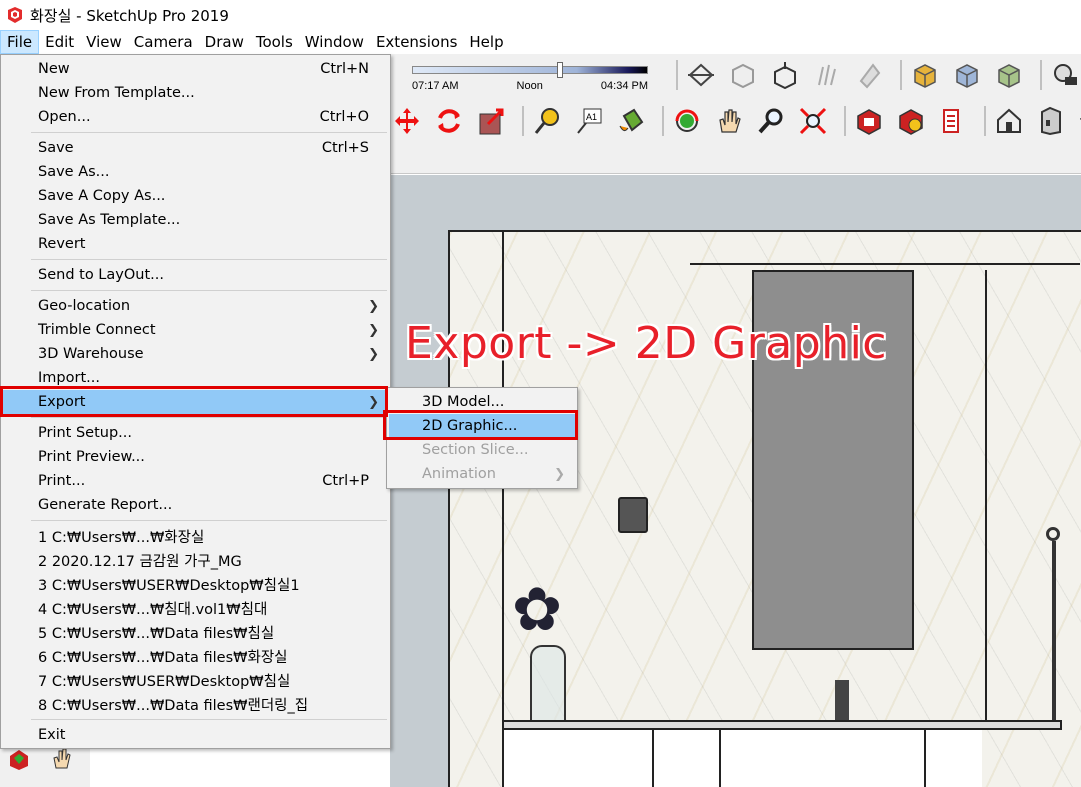 This screenshot has height=787, width=1081. Describe the element at coordinates (195, 354) in the screenshot. I see `menu-item-3d-warehouse: 3D Warehouse ❯` at that location.